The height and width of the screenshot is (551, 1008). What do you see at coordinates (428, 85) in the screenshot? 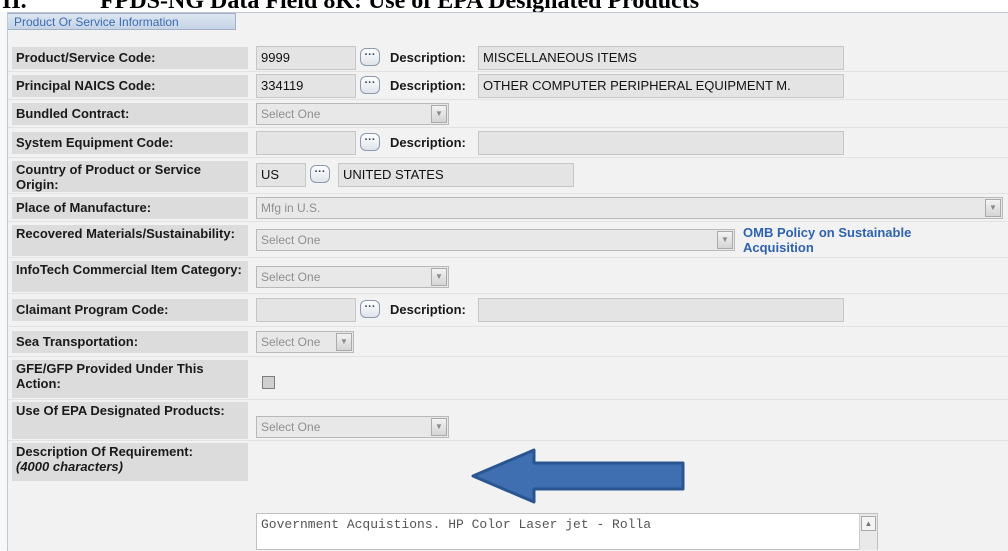
I see `naics-description-label: Description:` at bounding box center [428, 85].